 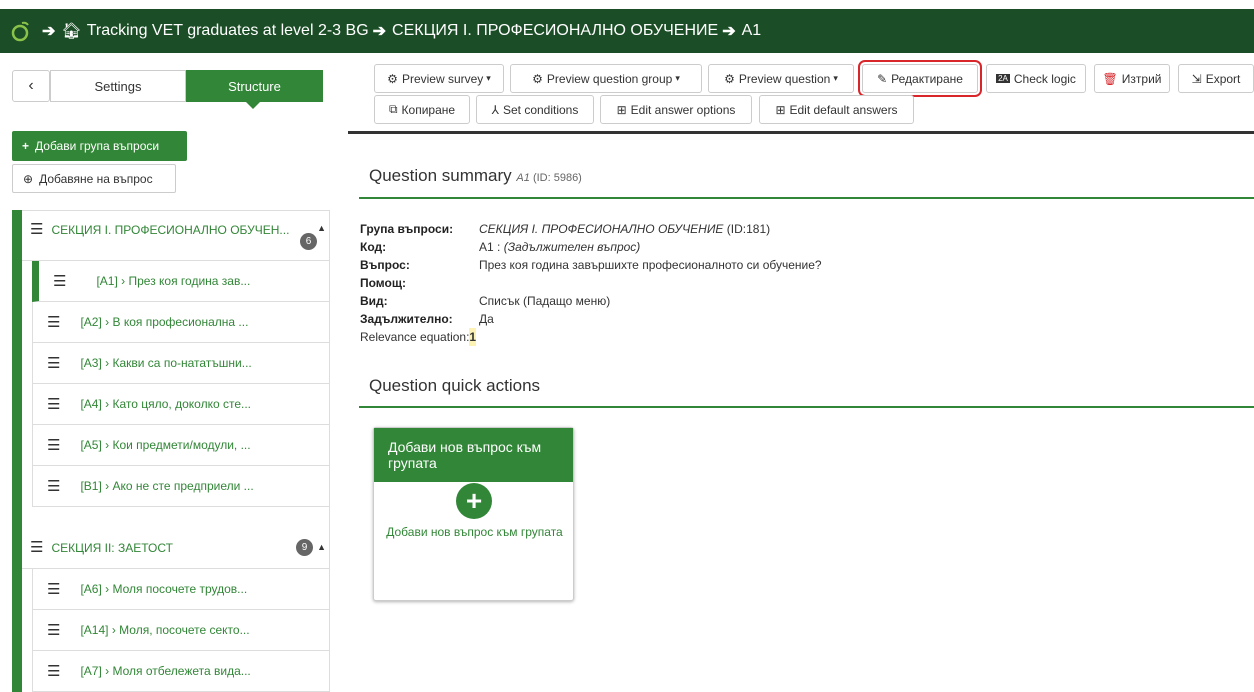 I want to click on summary-label: Код:, so click(x=373, y=247).